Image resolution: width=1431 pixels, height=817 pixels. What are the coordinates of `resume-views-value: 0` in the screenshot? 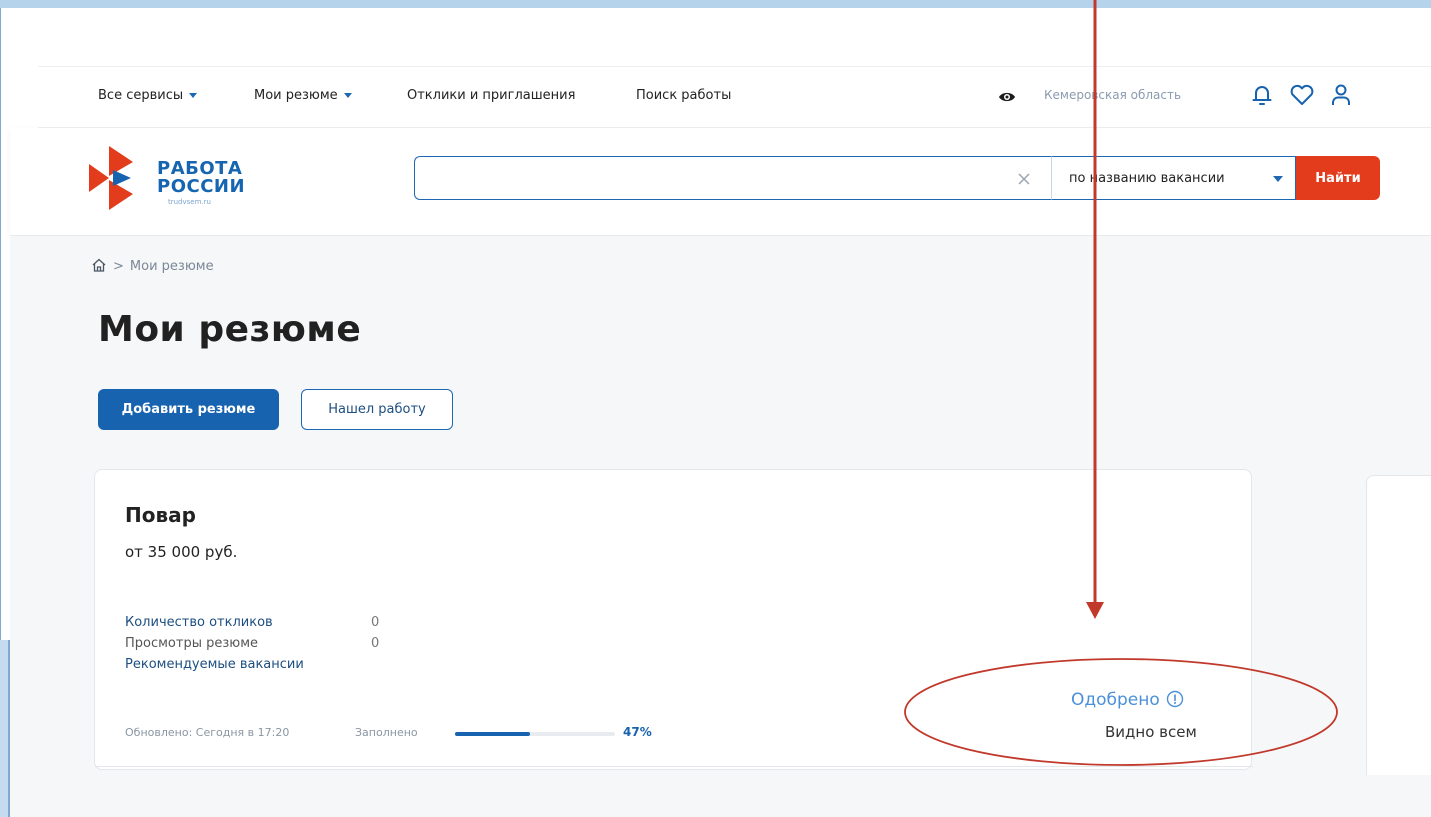 It's located at (375, 643).